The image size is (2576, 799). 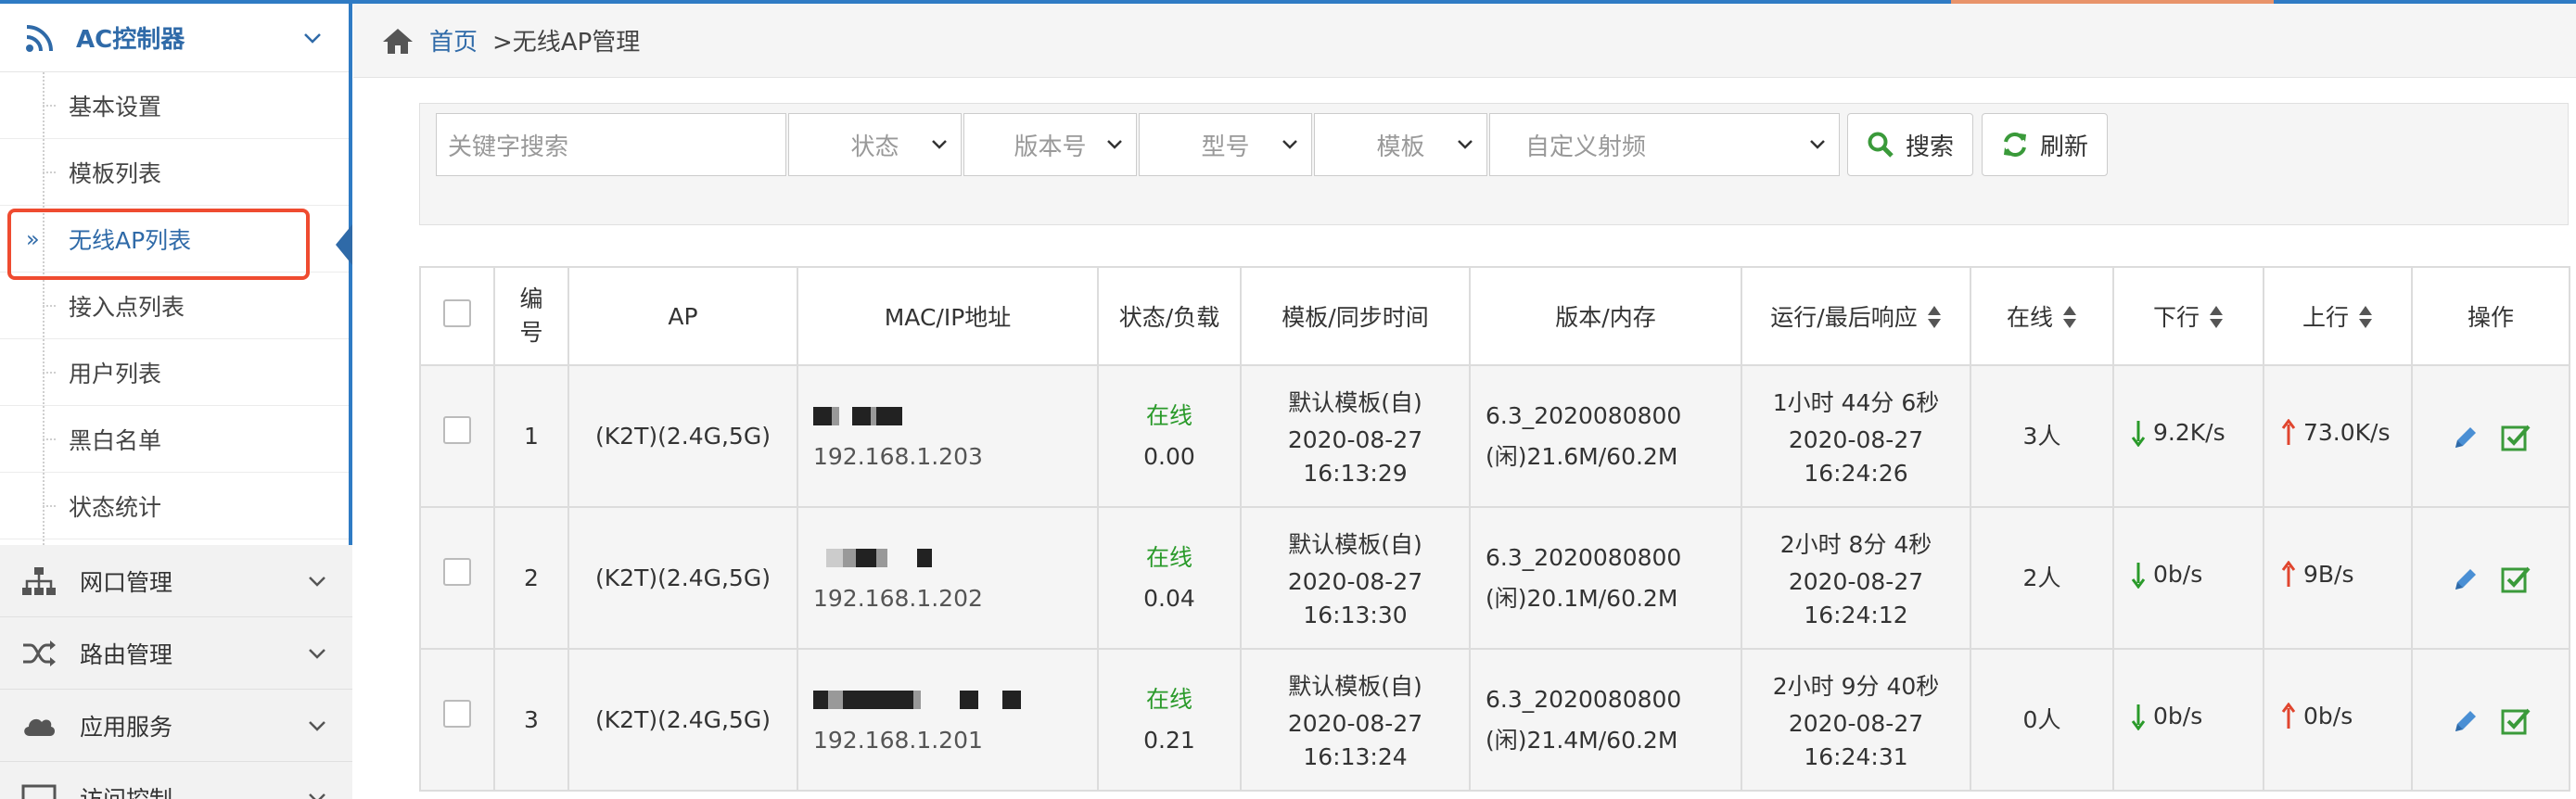 I want to click on sidebar-item-routing: 路由管理, so click(x=176, y=653).